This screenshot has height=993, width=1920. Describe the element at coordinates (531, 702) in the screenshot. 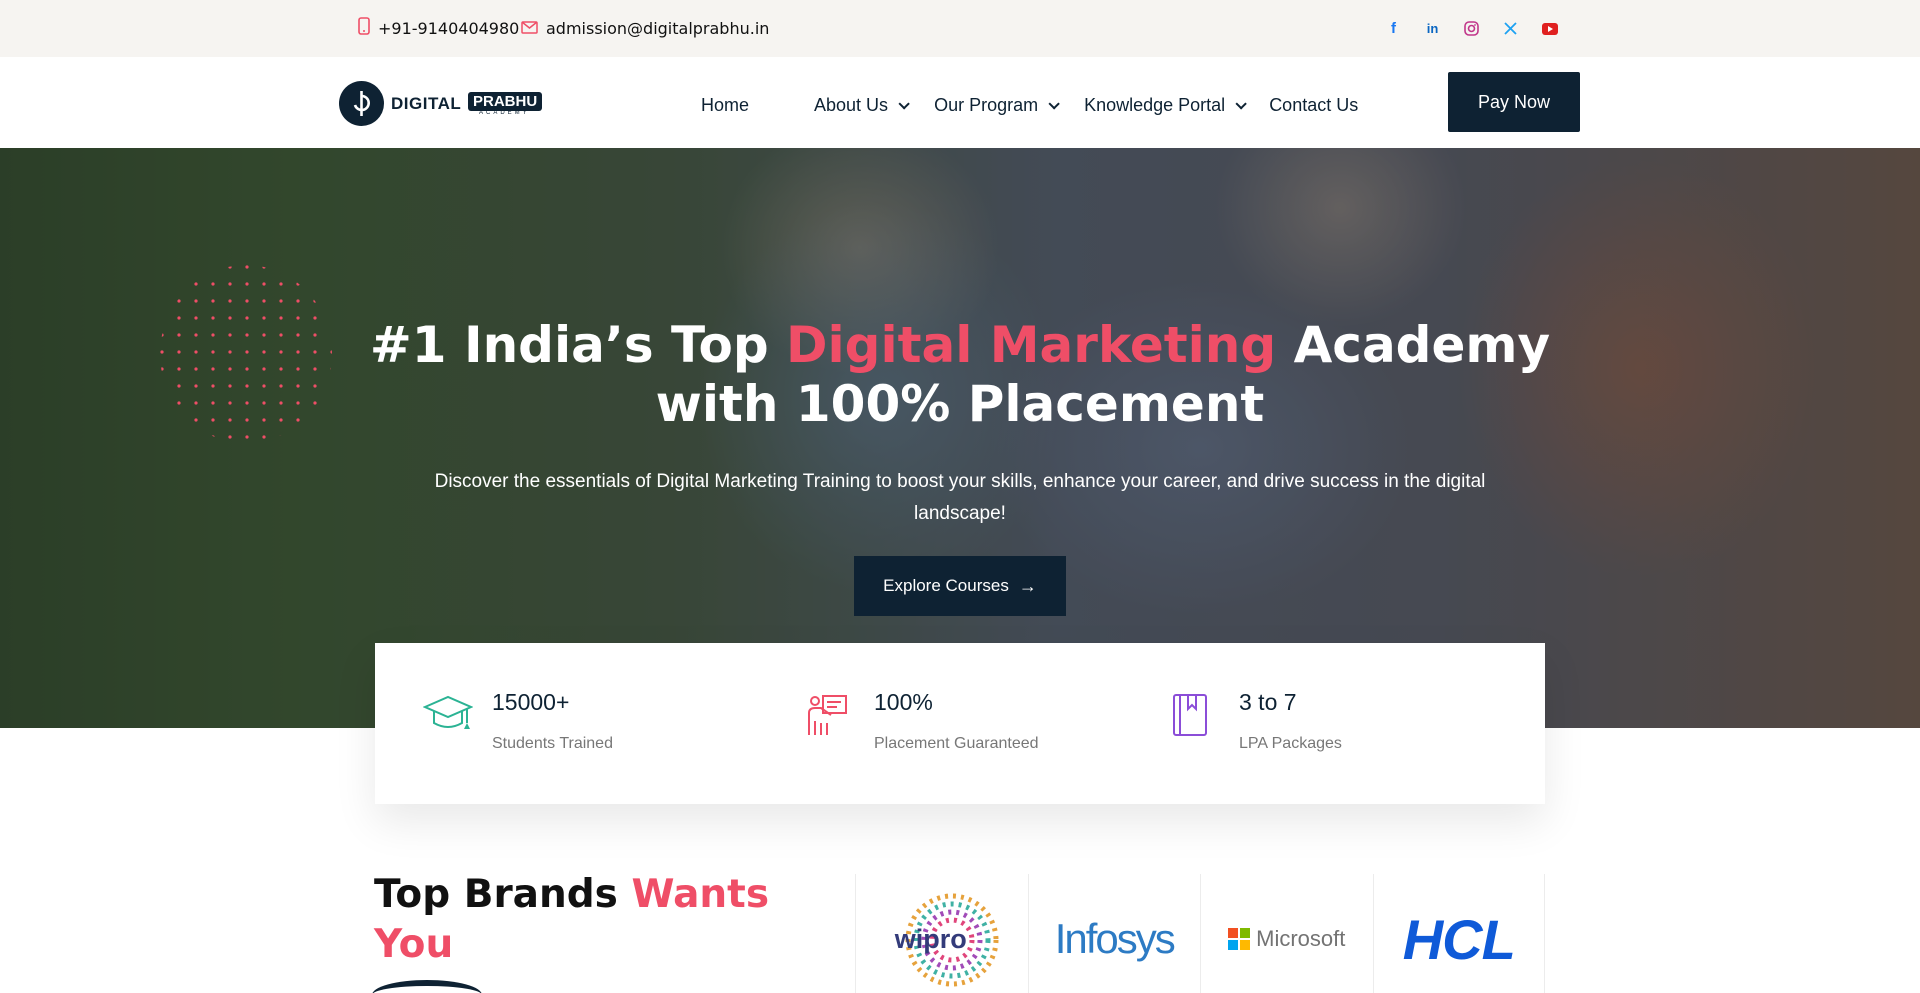

I see `stat-value: 15000+` at that location.